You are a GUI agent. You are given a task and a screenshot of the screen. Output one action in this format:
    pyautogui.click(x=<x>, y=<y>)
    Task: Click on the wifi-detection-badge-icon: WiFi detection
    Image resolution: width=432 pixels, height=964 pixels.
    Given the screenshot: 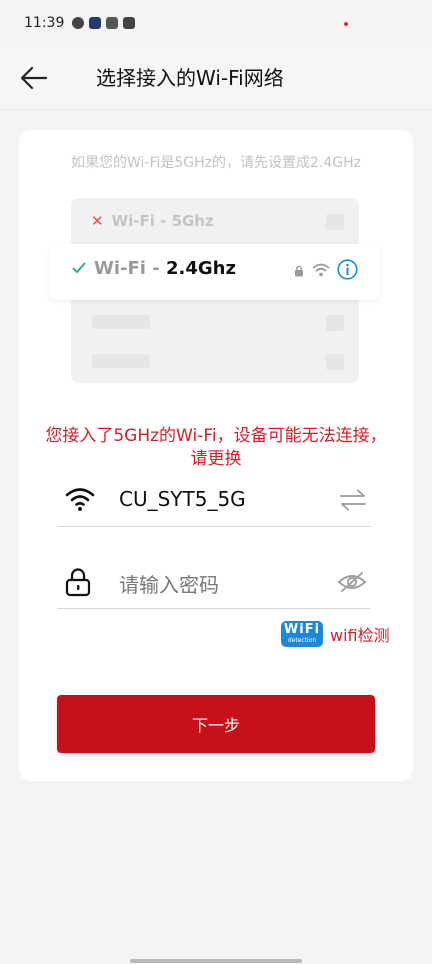 What is the action you would take?
    pyautogui.click(x=302, y=634)
    